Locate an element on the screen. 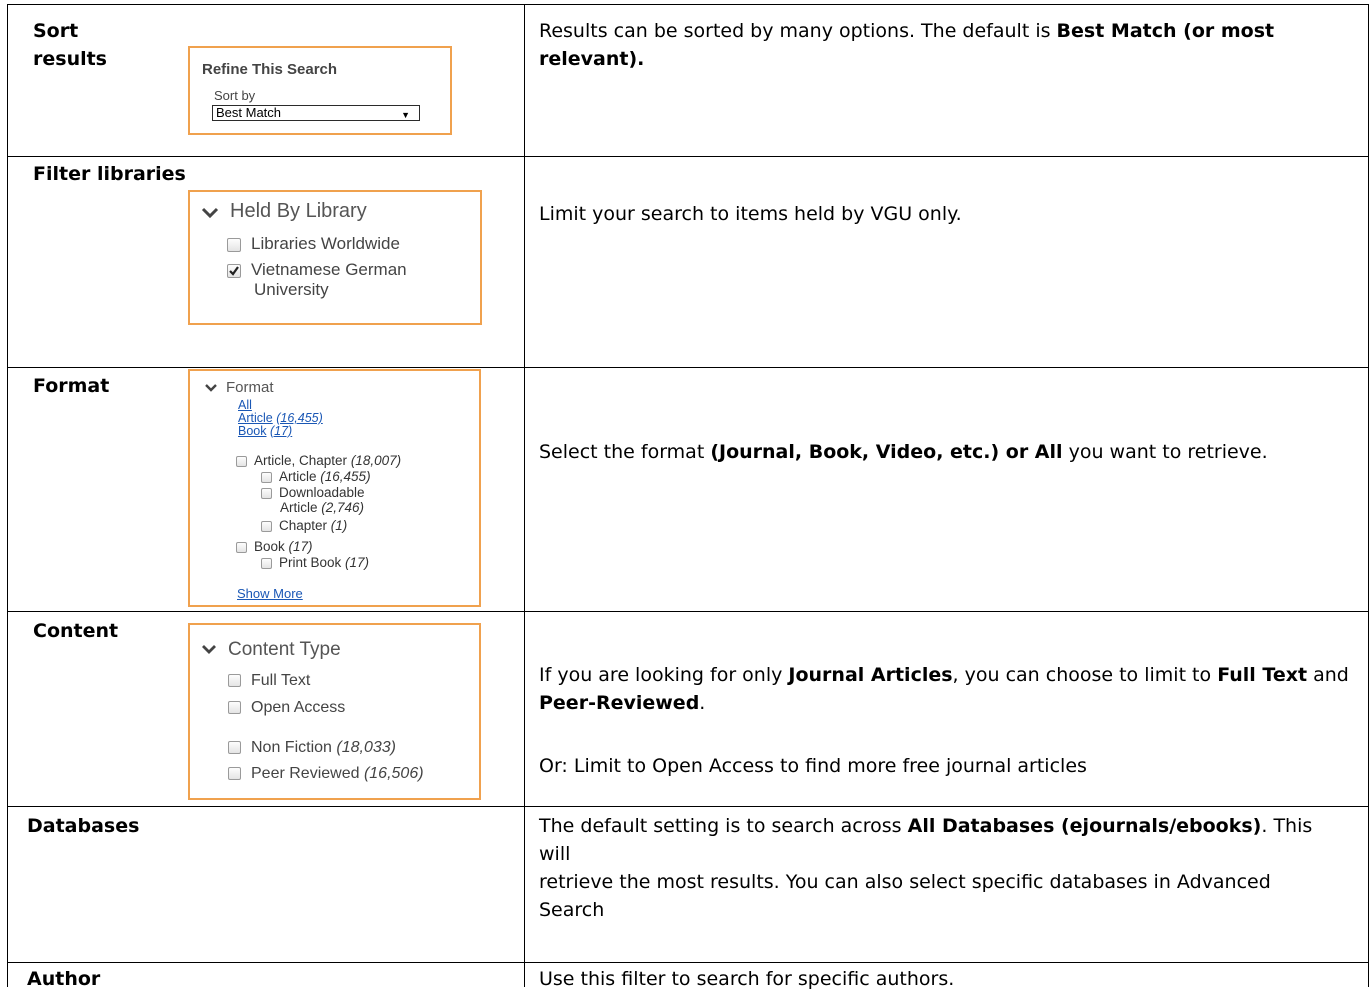  sort-by-selected-value: Best Match is located at coordinates (249, 112).